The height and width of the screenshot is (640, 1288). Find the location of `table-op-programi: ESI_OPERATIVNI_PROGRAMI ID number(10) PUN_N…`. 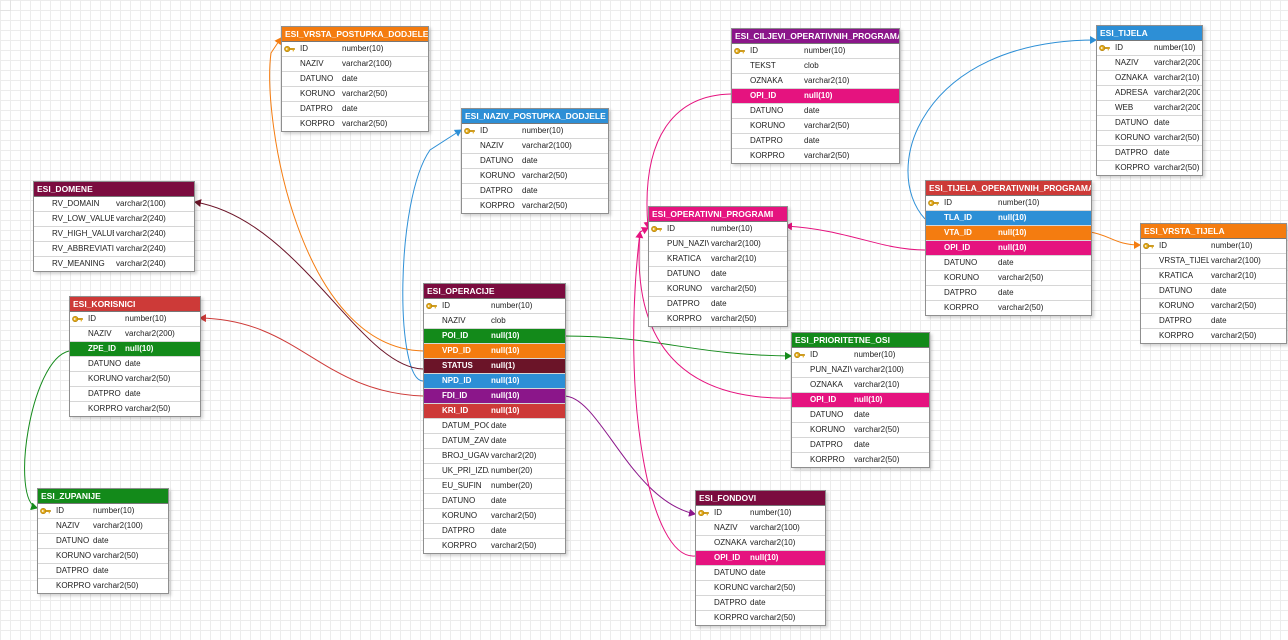

table-op-programi: ESI_OPERATIVNI_PROGRAMI ID number(10) PUN_N… is located at coordinates (718, 266).